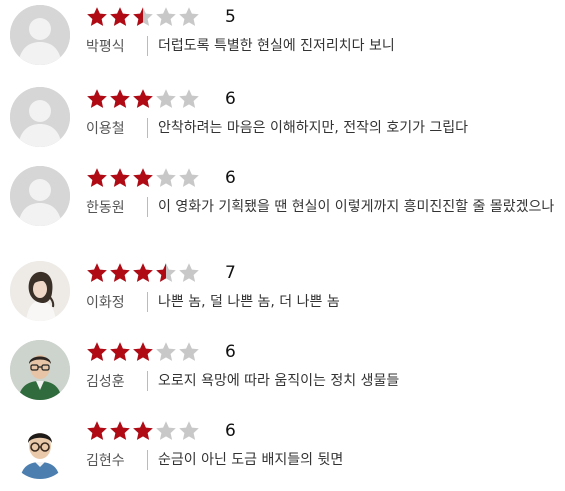 The image size is (565, 491). I want to click on reviewer-name: 박평식, so click(105, 47).